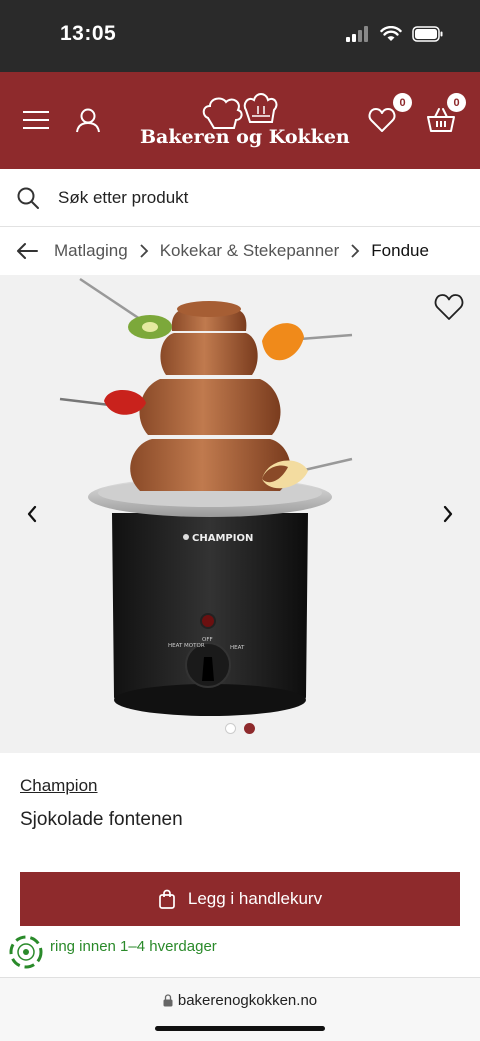 This screenshot has width=480, height=1041. I want to click on breadcrumb-item-fondue: Fondue, so click(400, 250).